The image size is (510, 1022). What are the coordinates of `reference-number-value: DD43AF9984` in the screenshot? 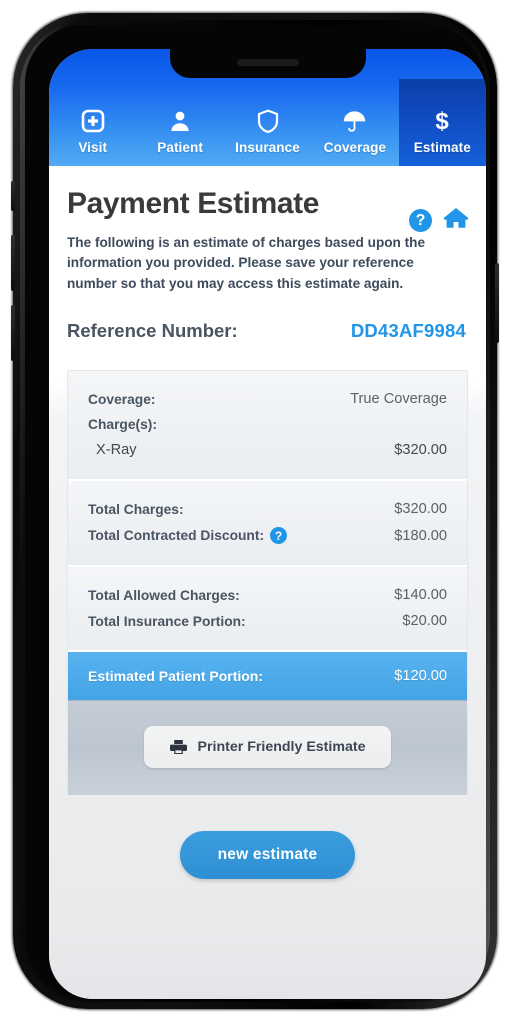 It's located at (408, 331).